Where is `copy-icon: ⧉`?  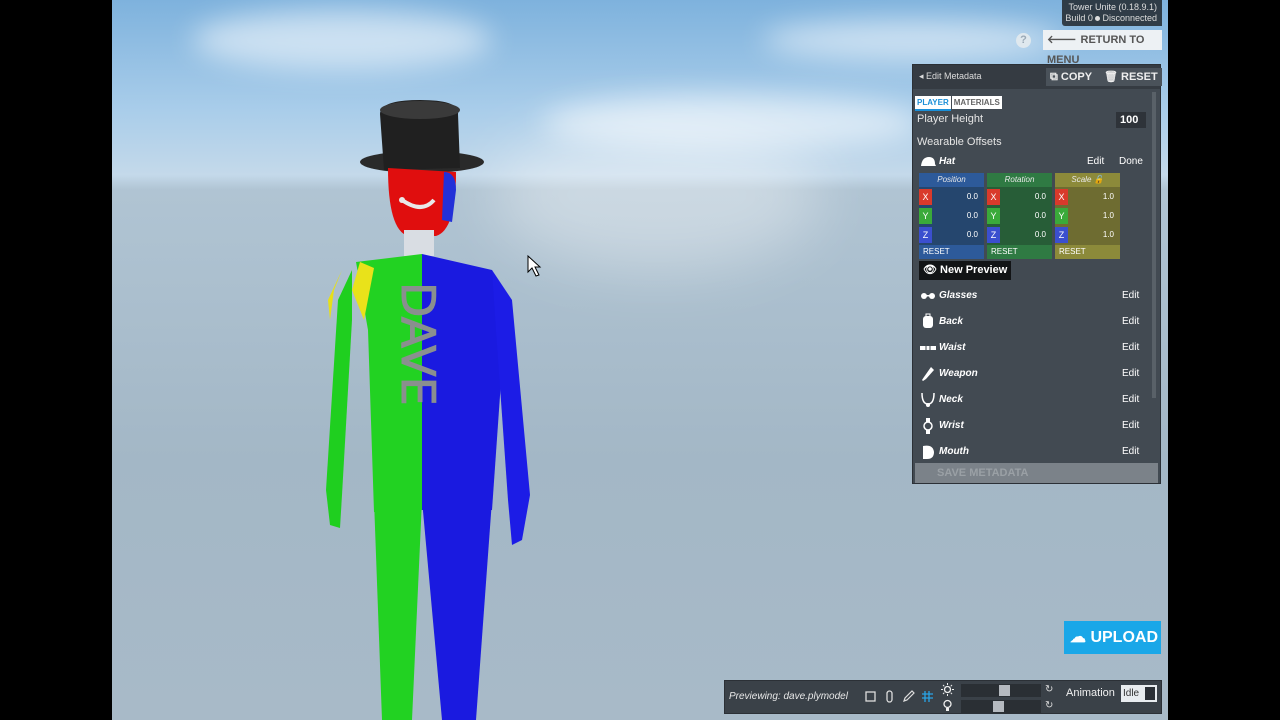 copy-icon: ⧉ is located at coordinates (1054, 77).